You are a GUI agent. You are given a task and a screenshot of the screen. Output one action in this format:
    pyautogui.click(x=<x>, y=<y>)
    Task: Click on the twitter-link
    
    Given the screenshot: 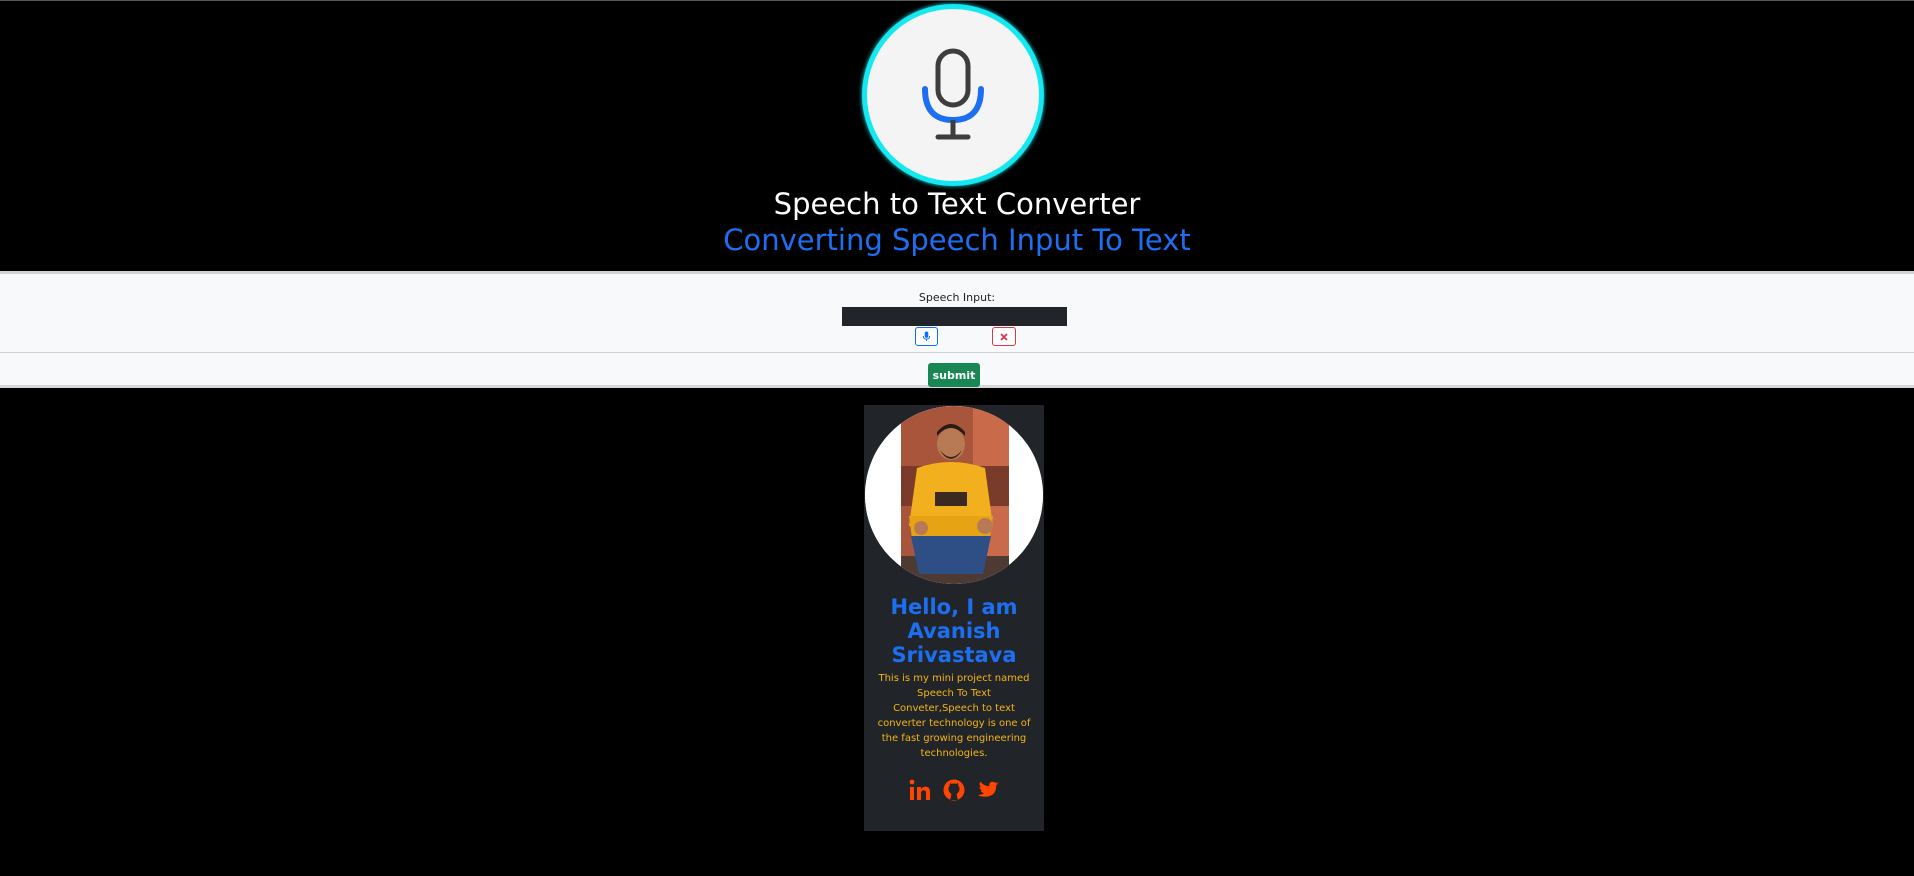 What is the action you would take?
    pyautogui.click(x=988, y=790)
    